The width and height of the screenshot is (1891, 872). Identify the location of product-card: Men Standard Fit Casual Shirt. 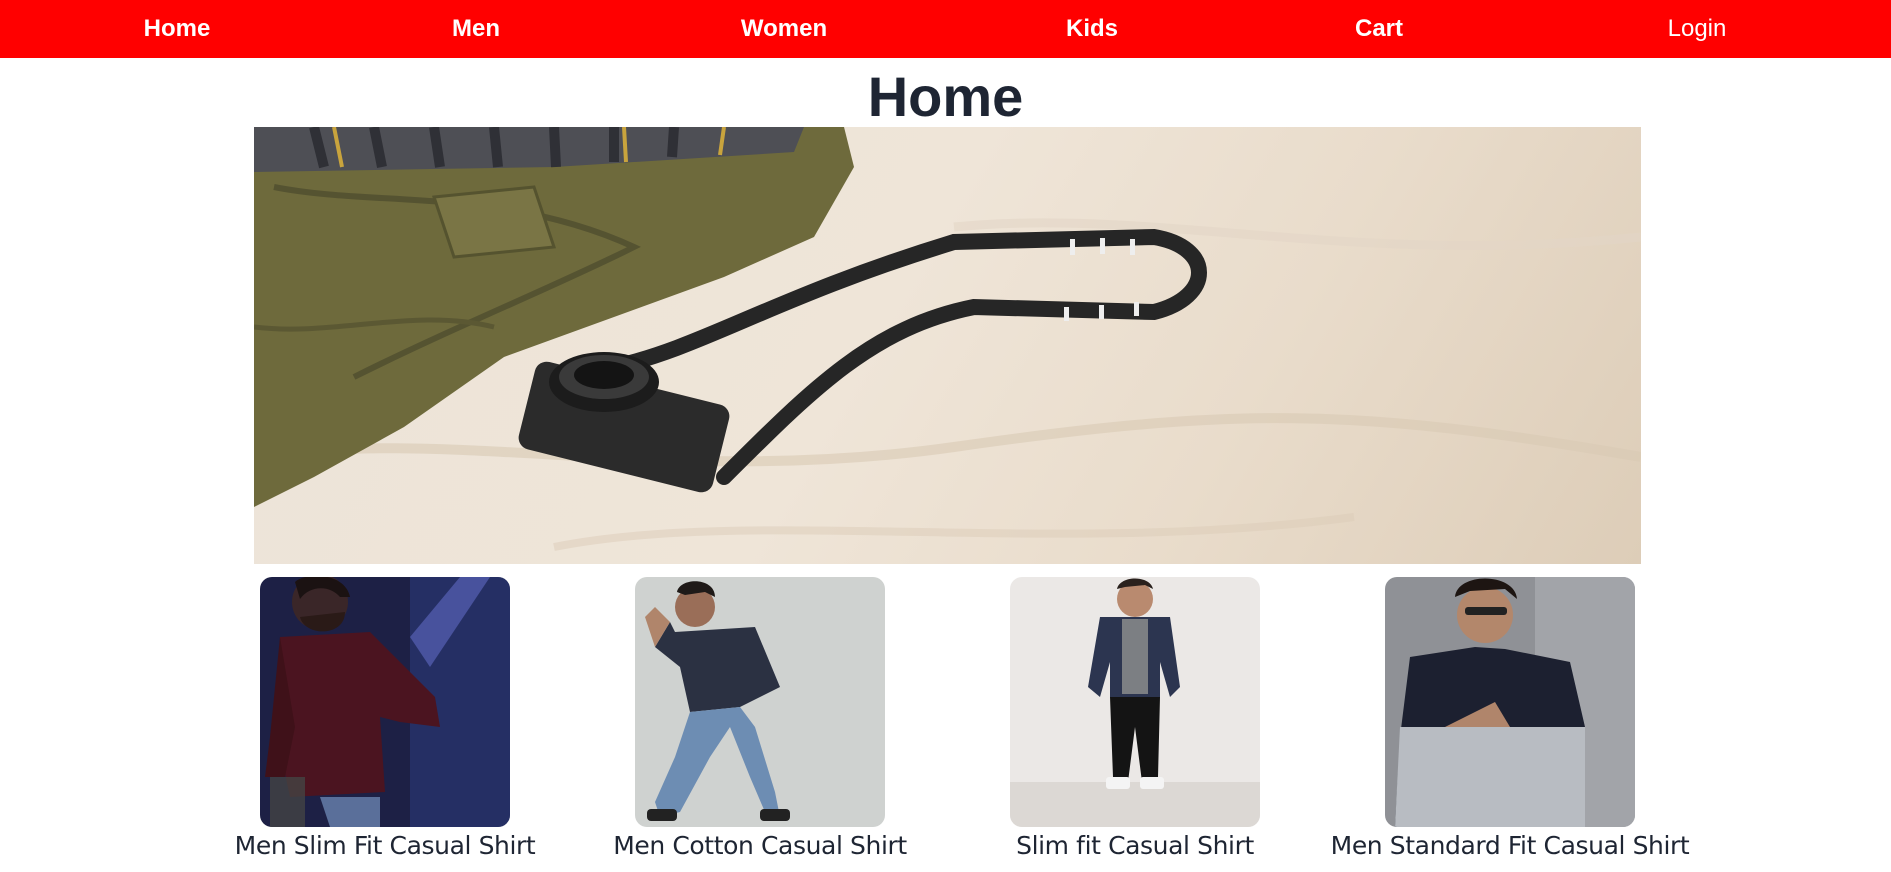
(1510, 718).